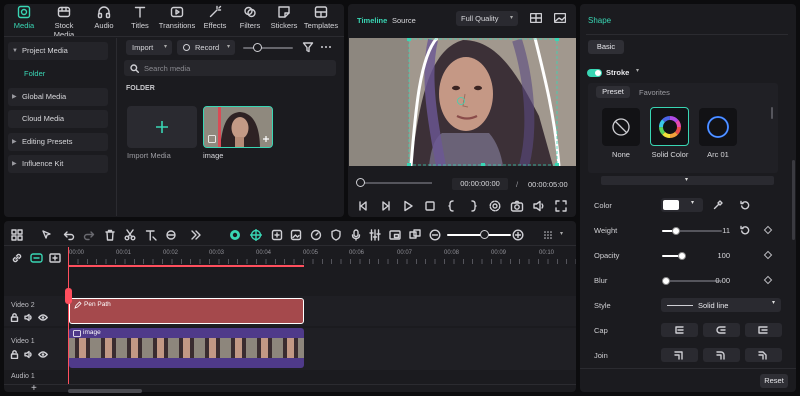  I want to click on sidebar-item-global-media: ▶ Global Media, so click(58, 97).